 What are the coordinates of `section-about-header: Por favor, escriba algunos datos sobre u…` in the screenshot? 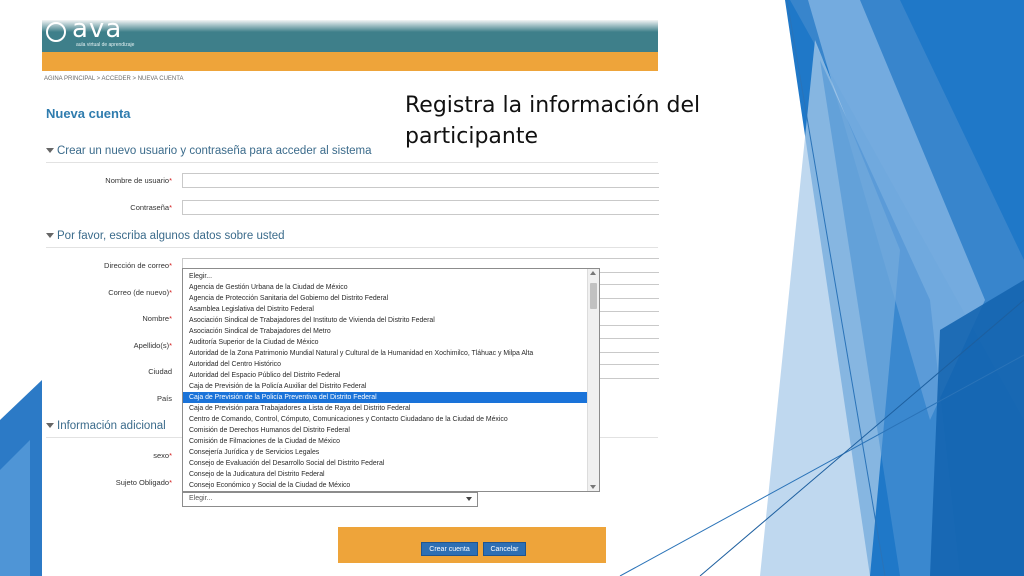 It's located at (165, 236).